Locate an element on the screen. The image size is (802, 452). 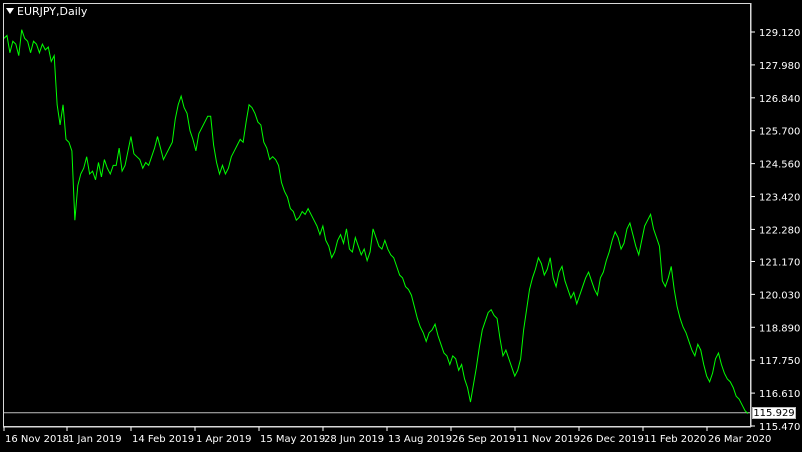
x-tick-label: 11 Nov 2019 is located at coordinates (548, 439).